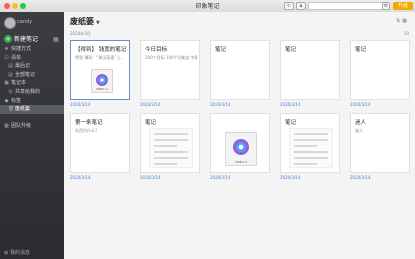 Image resolution: width=415 pixels, height=259 pixels. Describe the element at coordinates (6, 253) in the screenshot. I see `bell-icon: ◍` at that location.